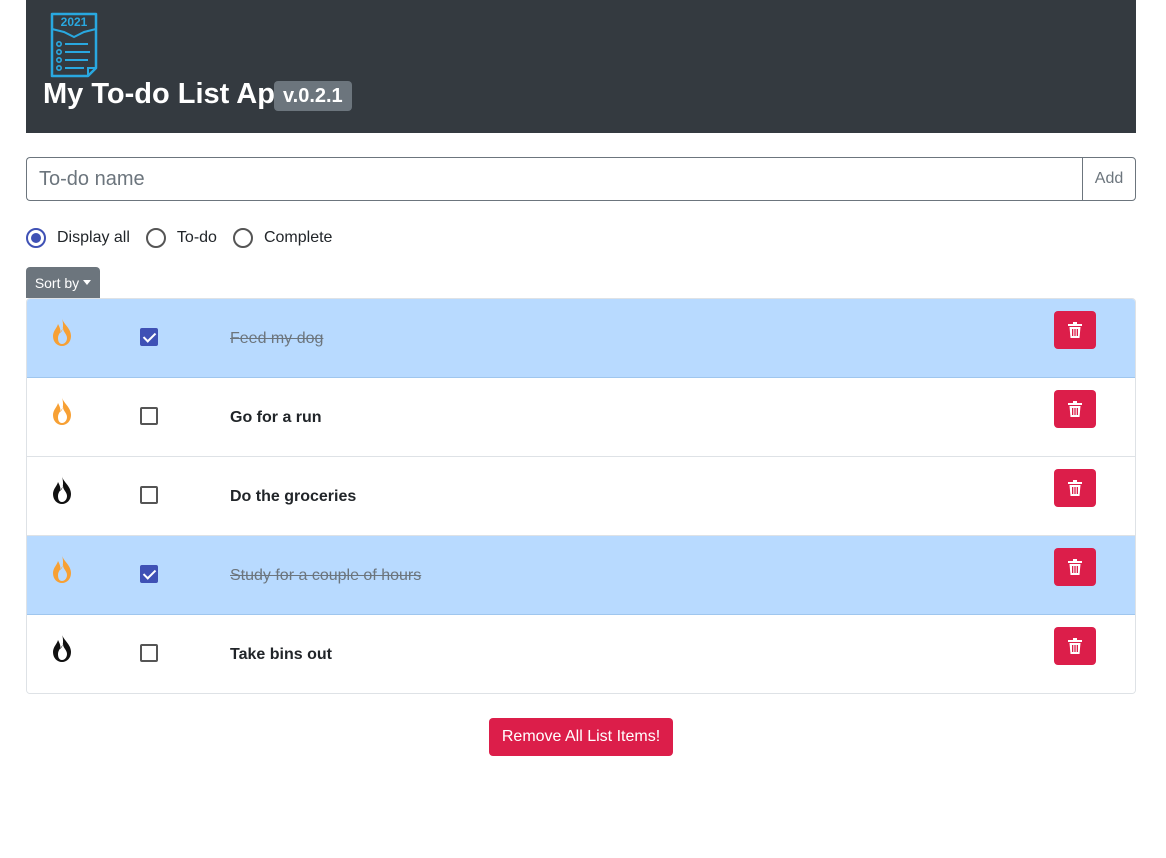 Image resolution: width=1166 pixels, height=858 pixels. What do you see at coordinates (57, 282) in the screenshot?
I see `sort-label: Sort by` at bounding box center [57, 282].